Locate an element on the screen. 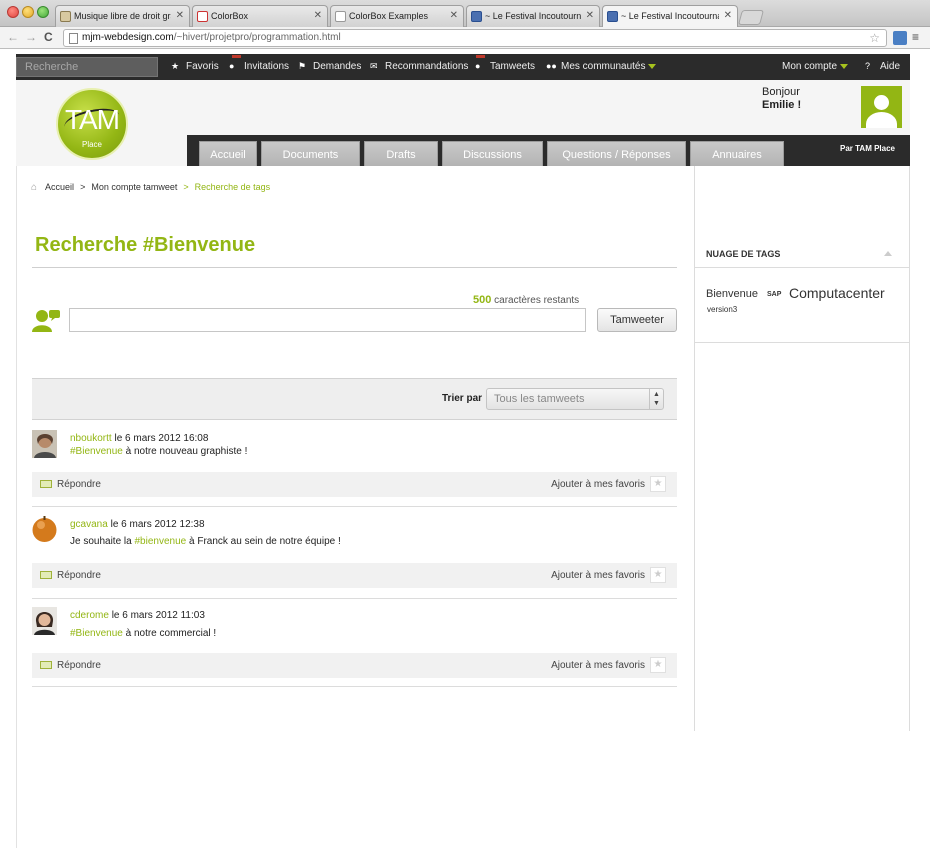 This screenshot has height=848, width=930. tag-cloud-bottom-divider is located at coordinates (802, 342).